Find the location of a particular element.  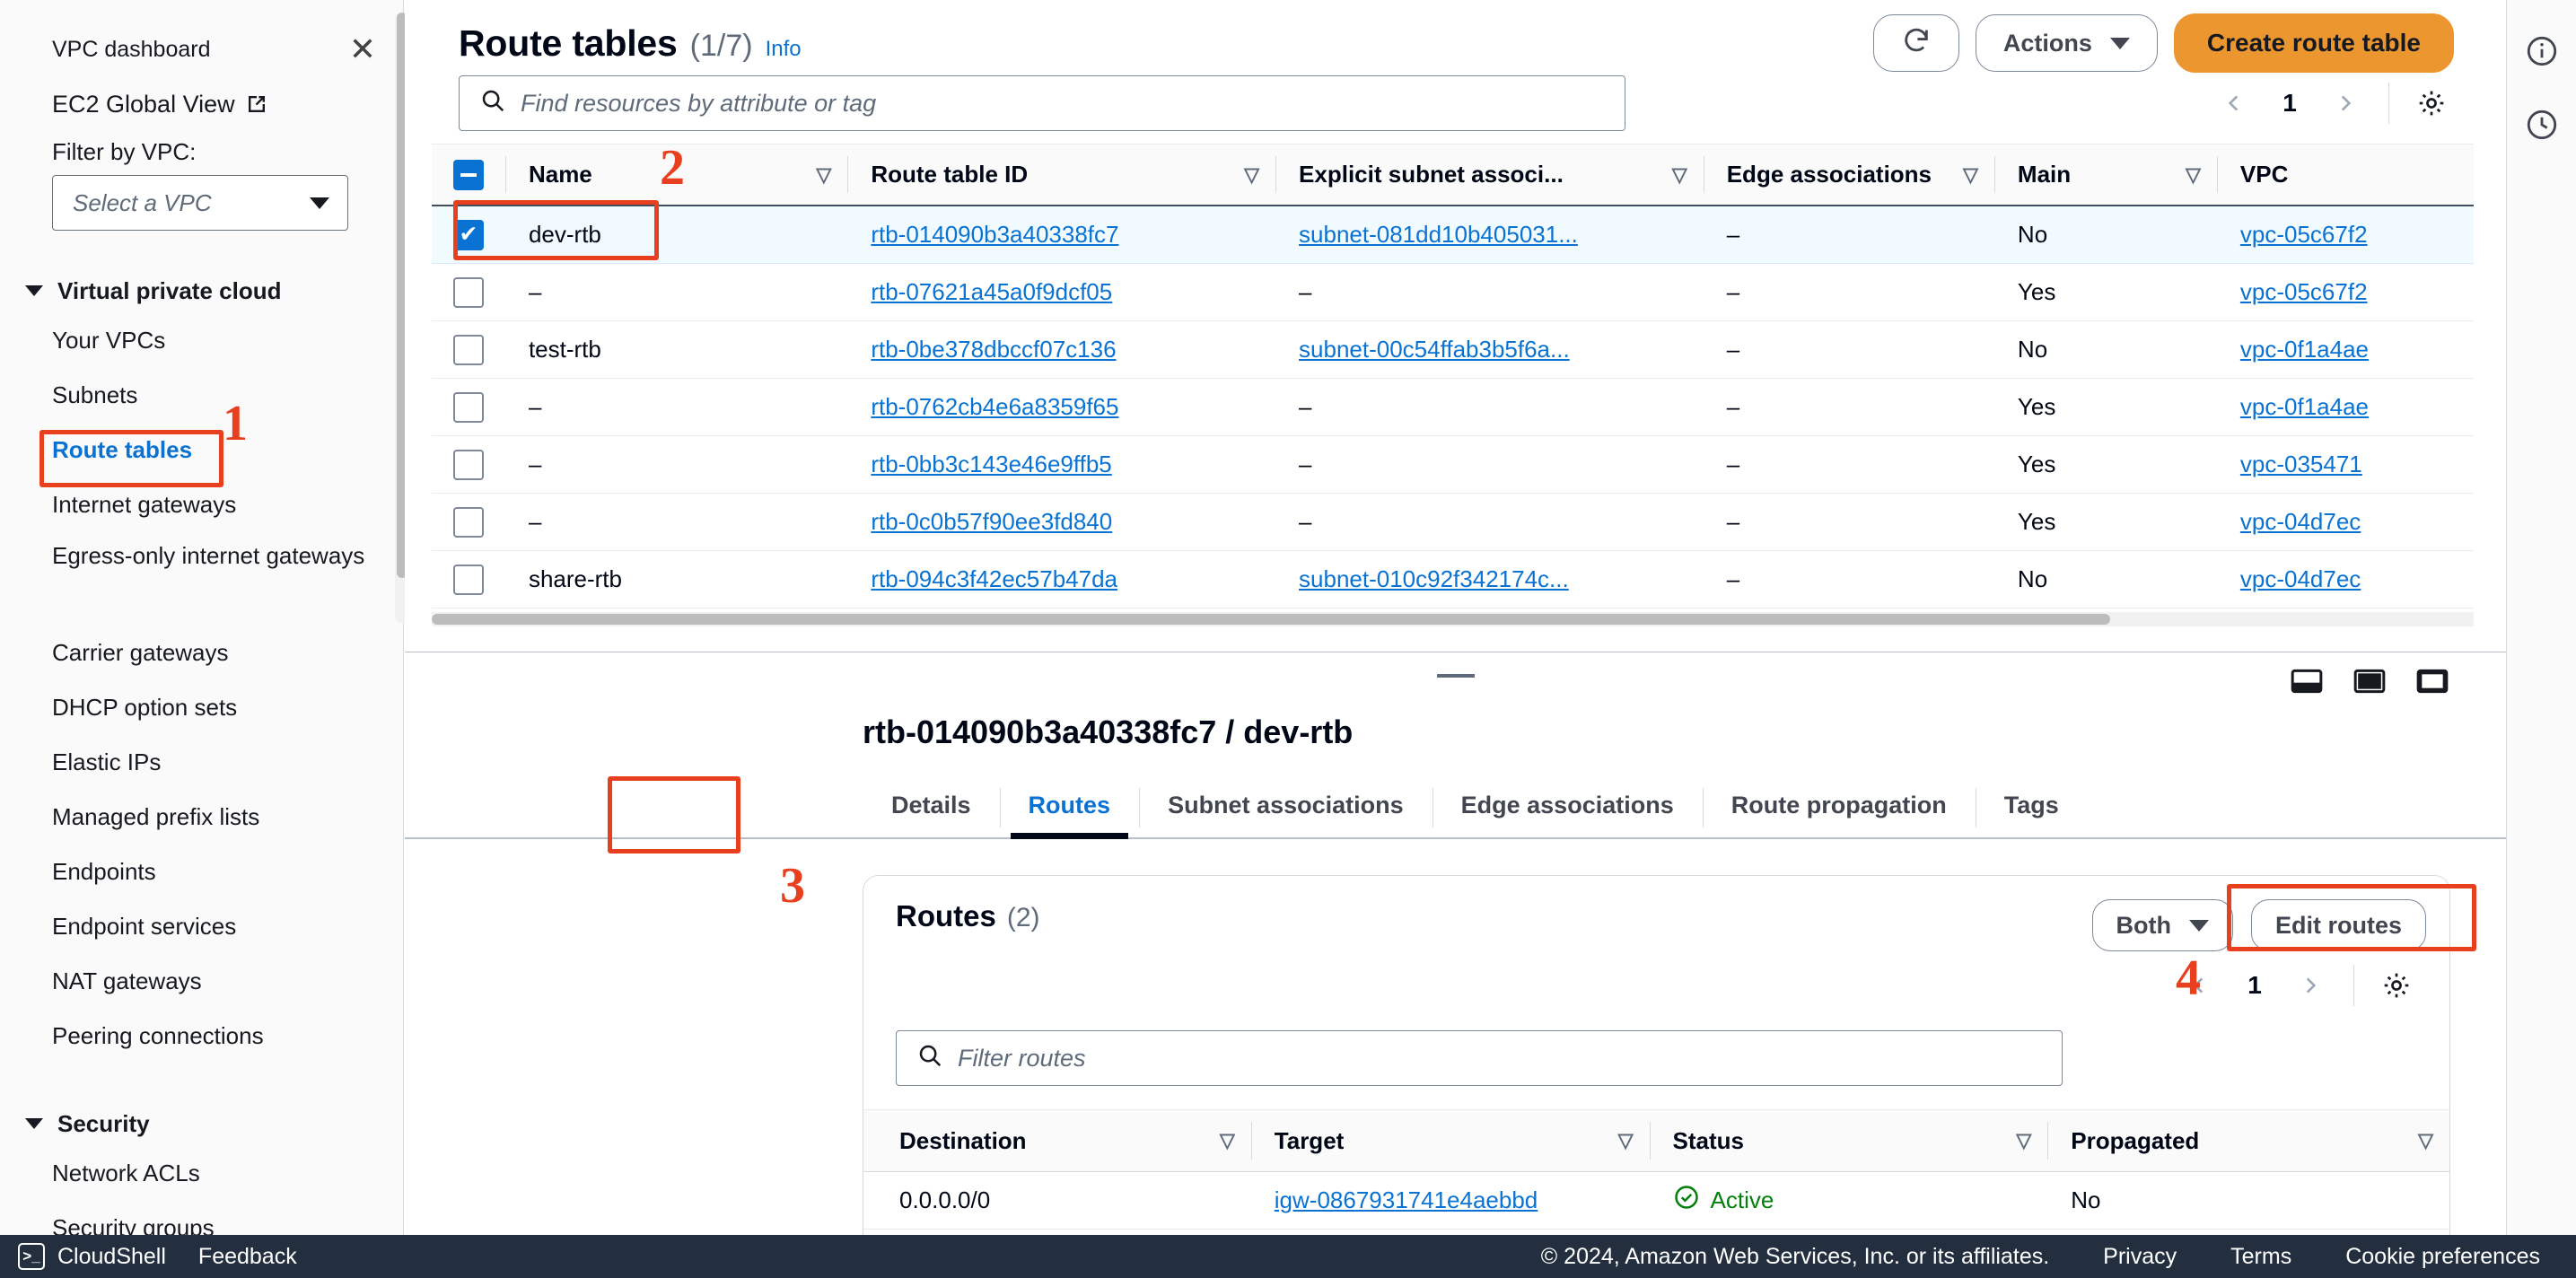

sidebar-group-security: Security is located at coordinates (201, 1124).